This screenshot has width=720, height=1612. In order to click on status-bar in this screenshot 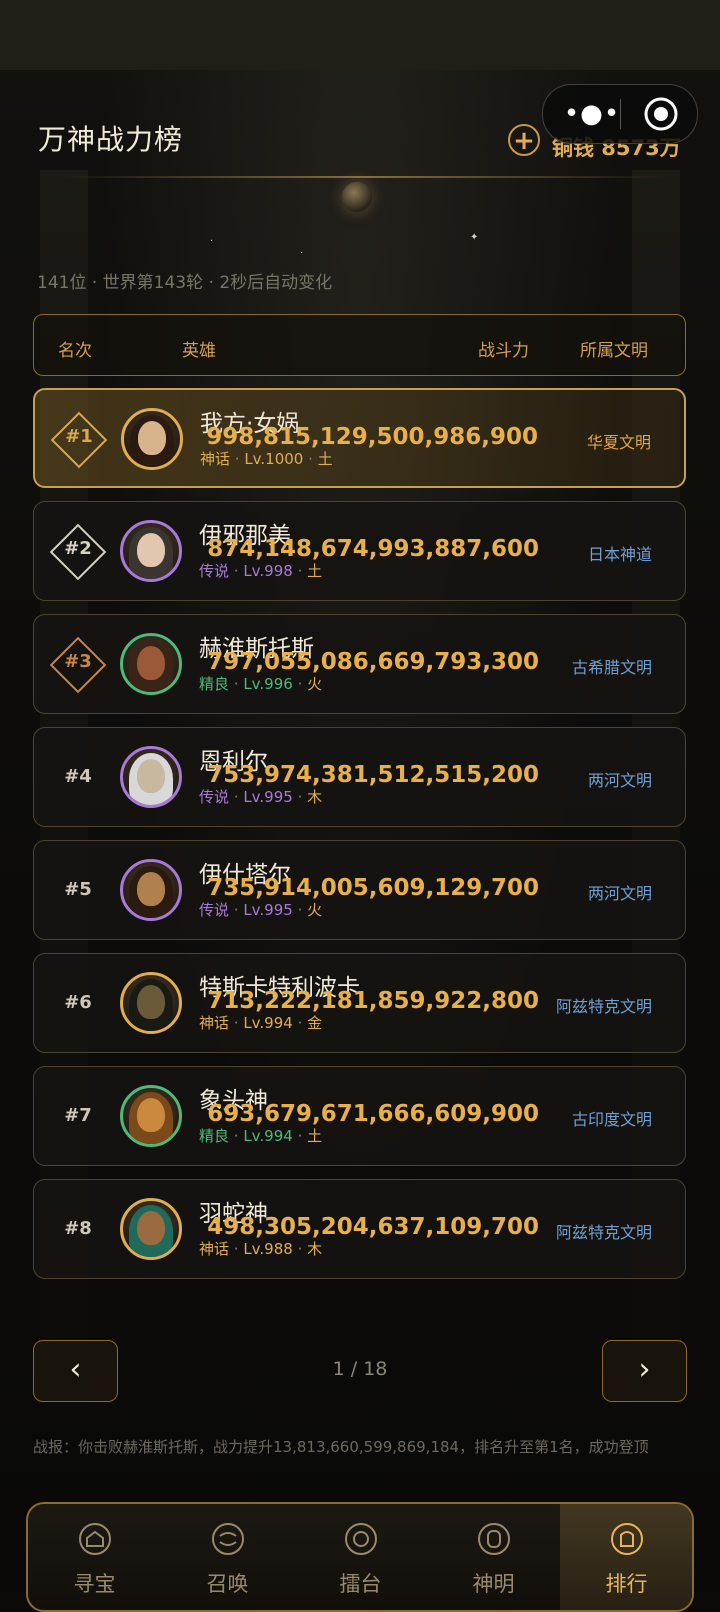, I will do `click(360, 35)`.